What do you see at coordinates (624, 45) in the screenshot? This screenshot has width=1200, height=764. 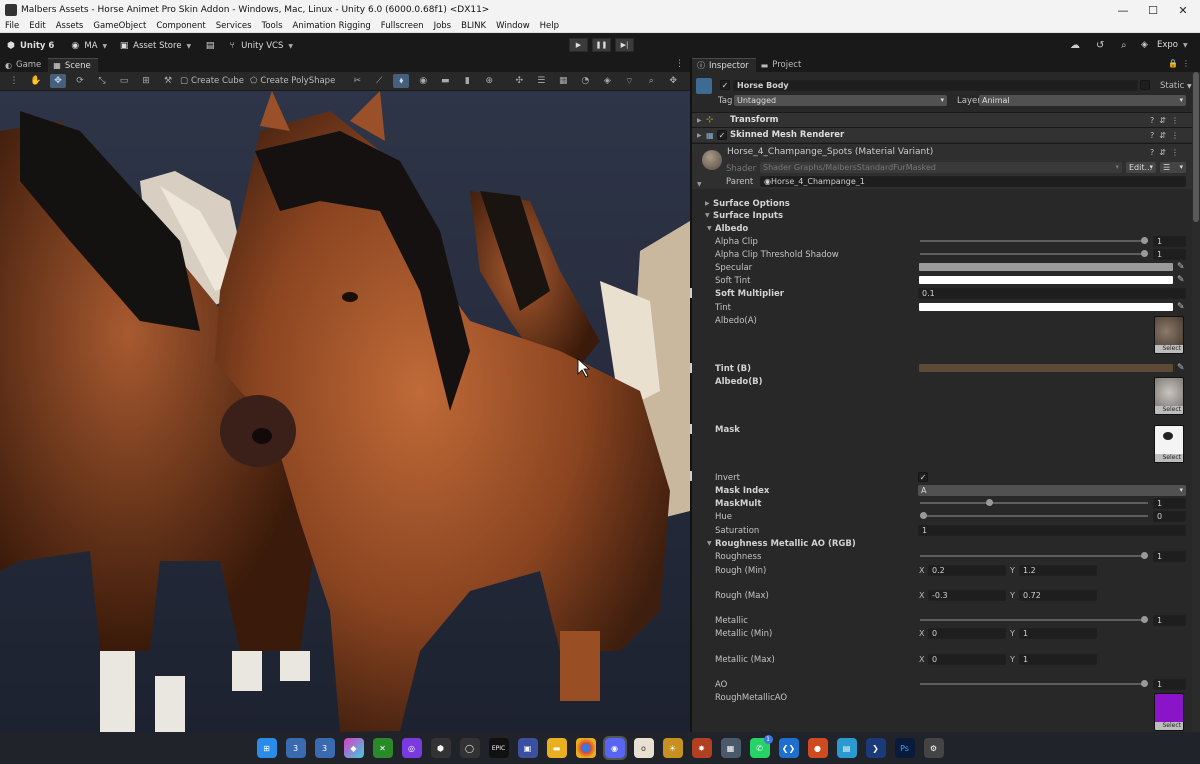 I see `step-button: ▶|` at bounding box center [624, 45].